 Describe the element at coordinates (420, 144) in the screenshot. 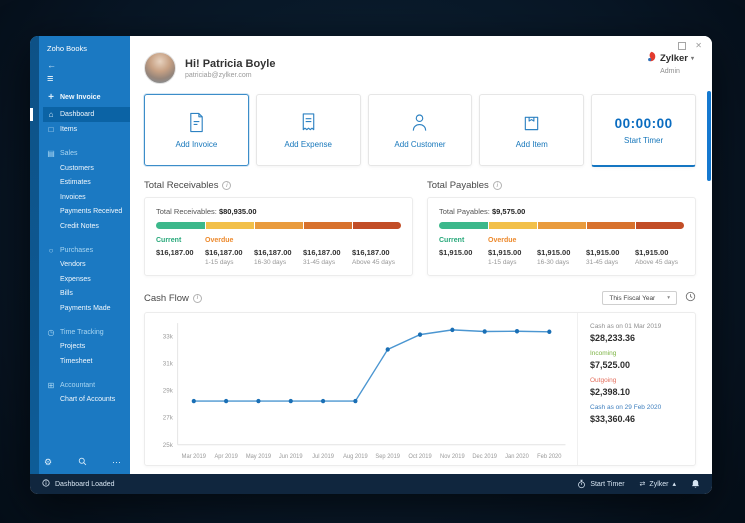

I see `card-label: Add Customer` at that location.